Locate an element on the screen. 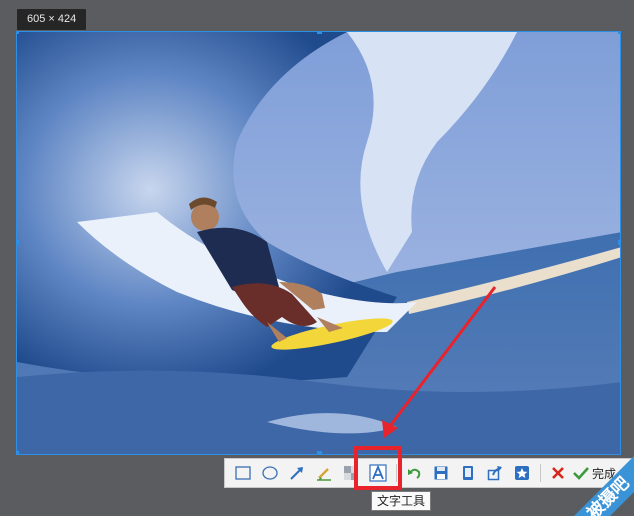 Image resolution: width=634 pixels, height=516 pixels. save-button is located at coordinates (441, 473).